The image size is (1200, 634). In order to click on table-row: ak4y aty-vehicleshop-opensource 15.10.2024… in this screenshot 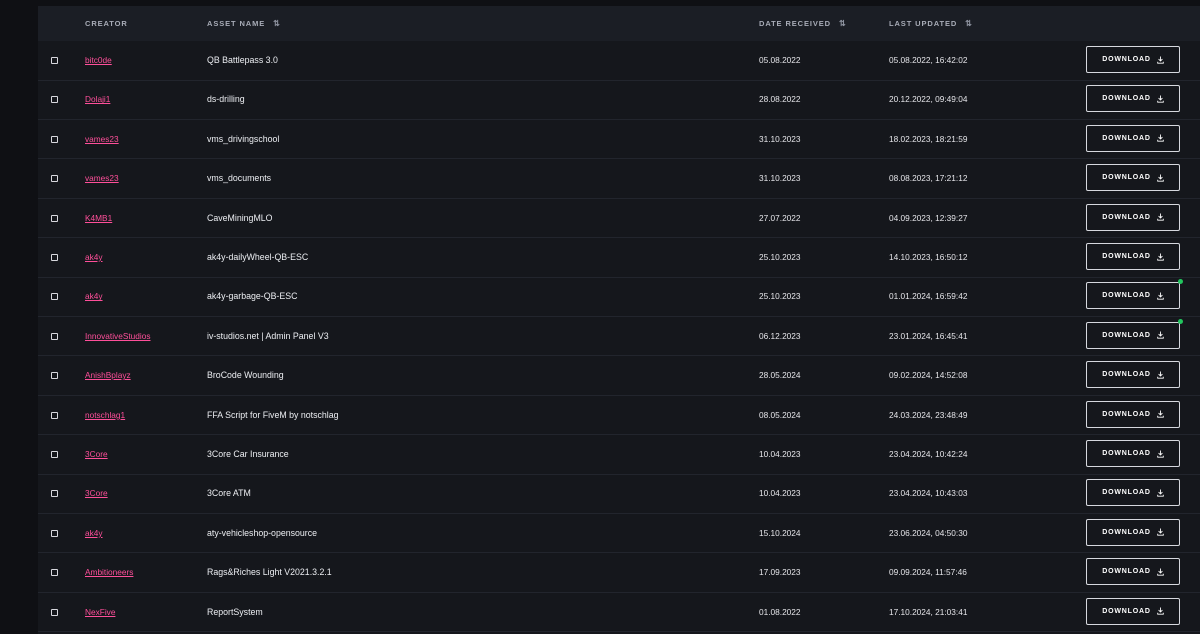, I will do `click(619, 534)`.